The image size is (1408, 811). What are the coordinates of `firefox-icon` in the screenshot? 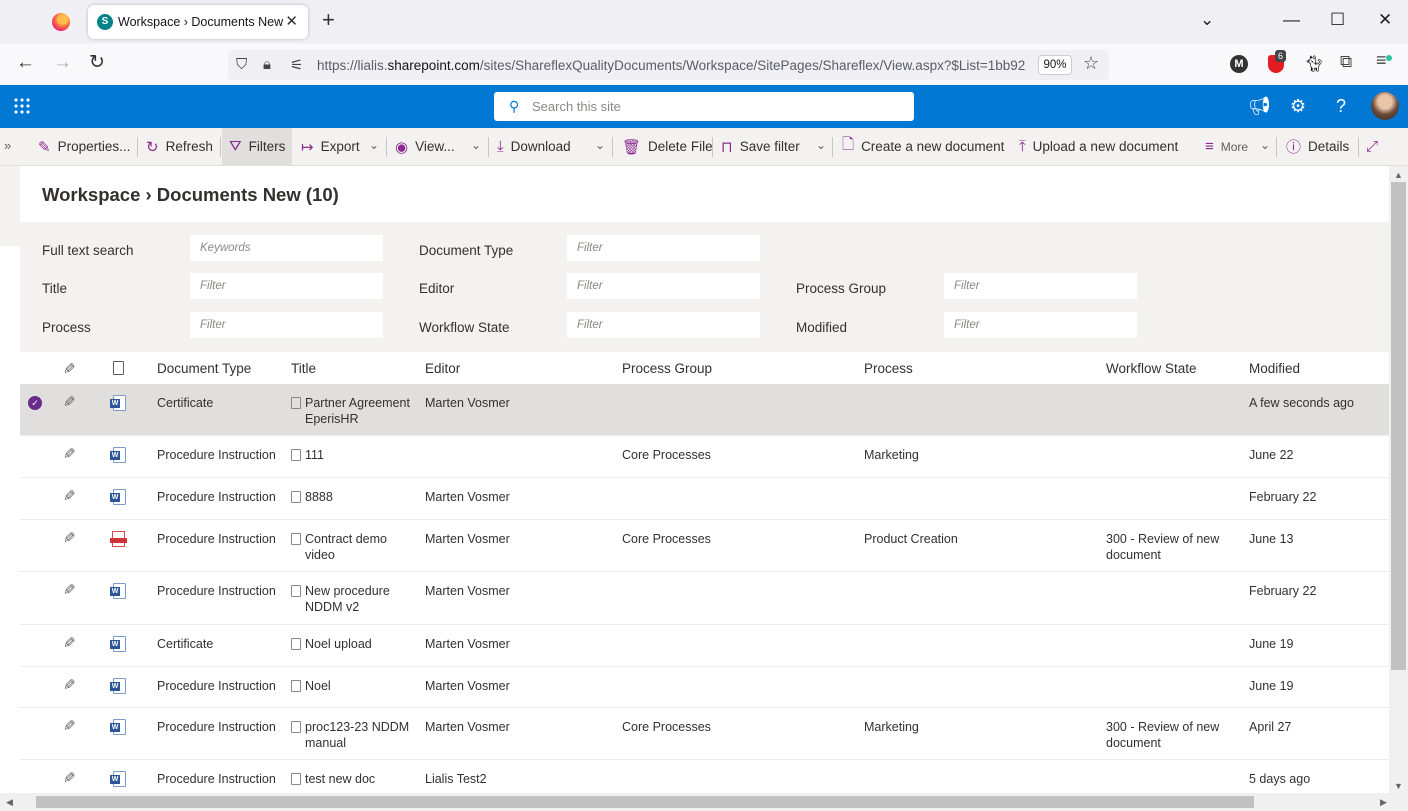 It's located at (61, 22).